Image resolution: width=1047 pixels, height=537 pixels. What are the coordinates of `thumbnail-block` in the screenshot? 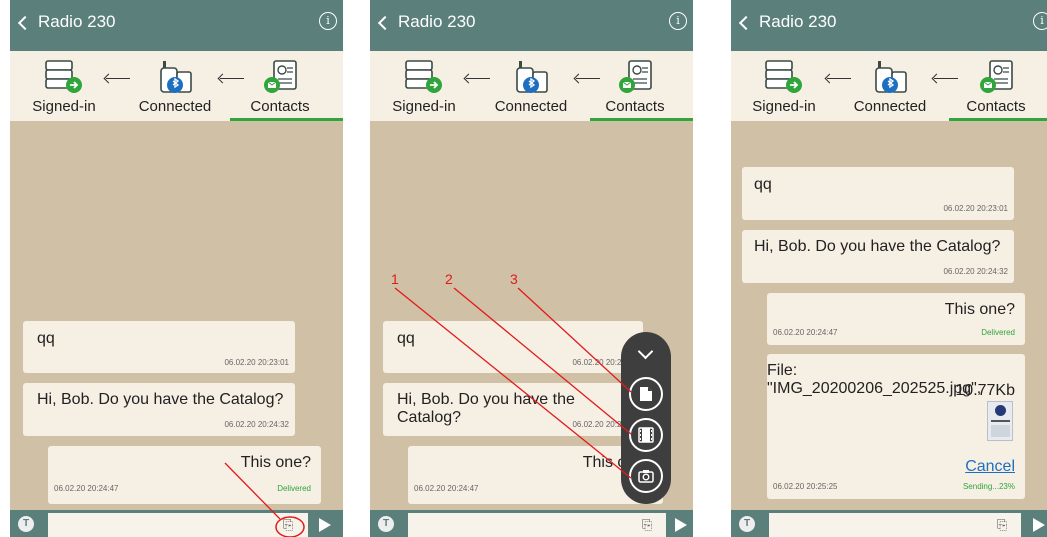 It's located at (1000, 431).